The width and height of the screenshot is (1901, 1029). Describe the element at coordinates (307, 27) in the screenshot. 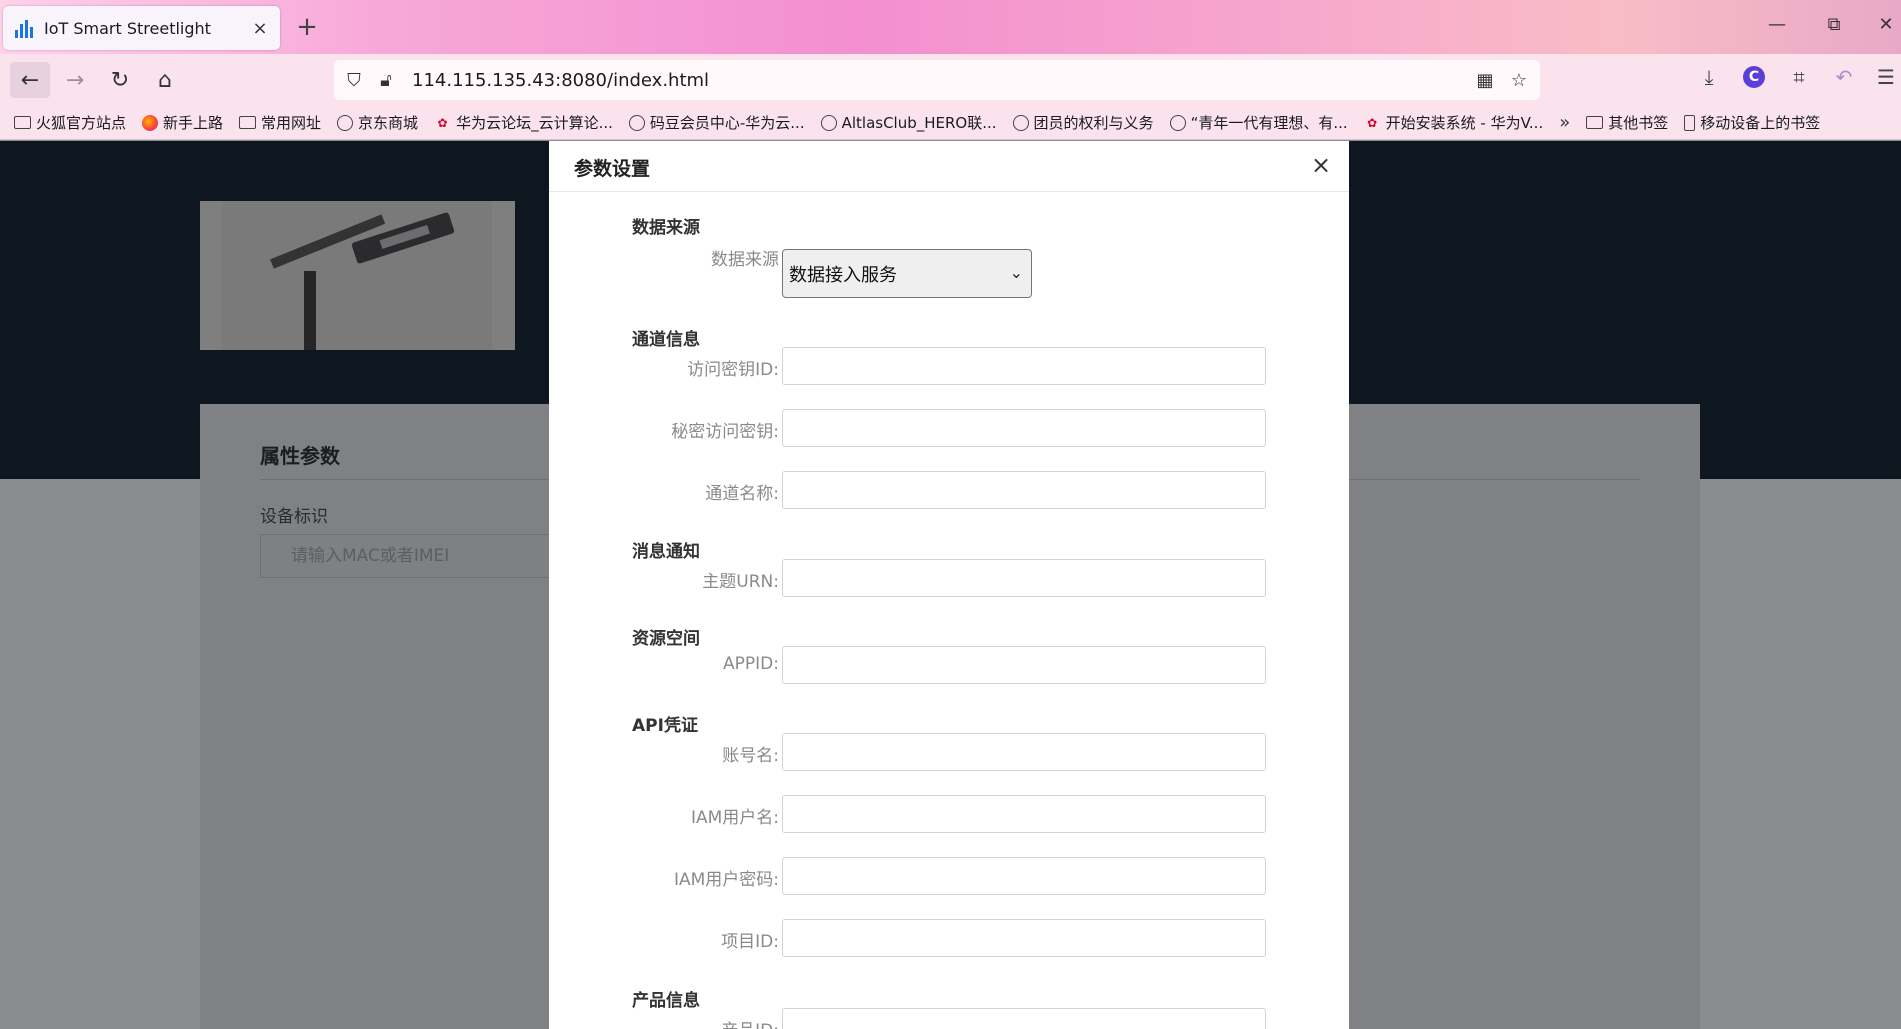

I see `new-tab-button: +` at that location.